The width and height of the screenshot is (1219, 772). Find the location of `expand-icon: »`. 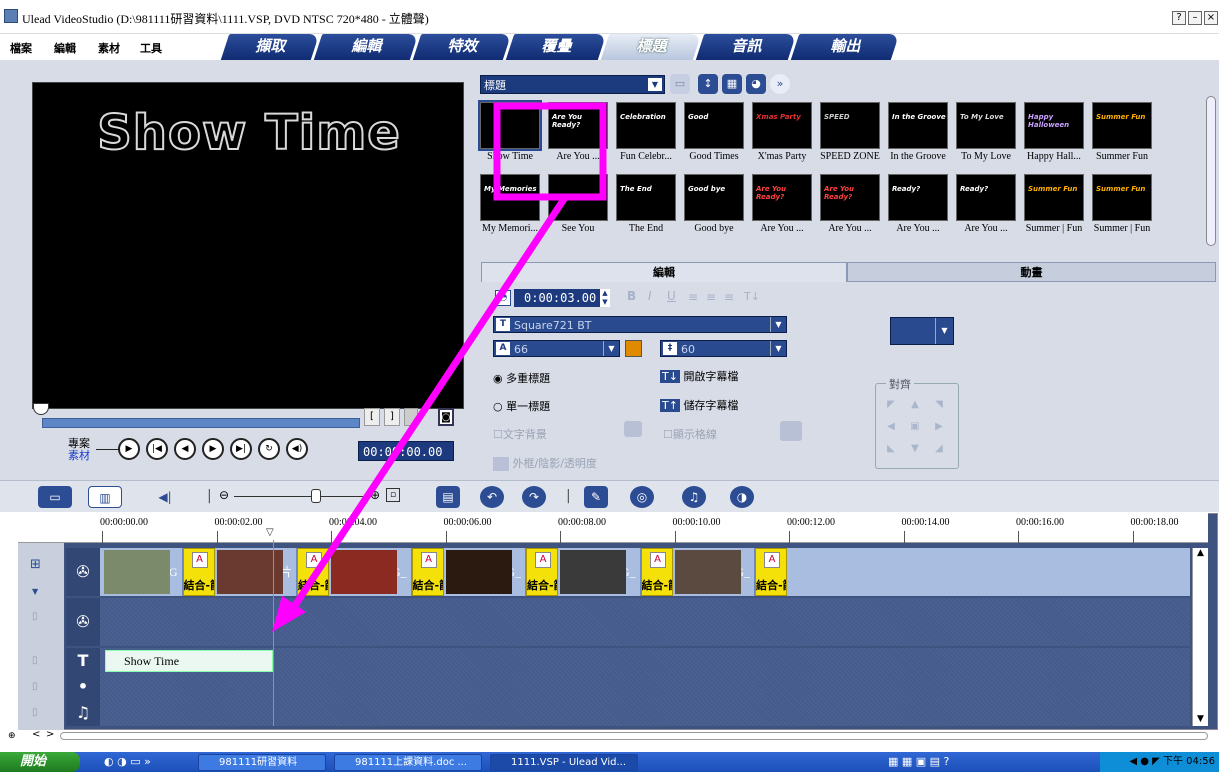

expand-icon: » is located at coordinates (780, 84).